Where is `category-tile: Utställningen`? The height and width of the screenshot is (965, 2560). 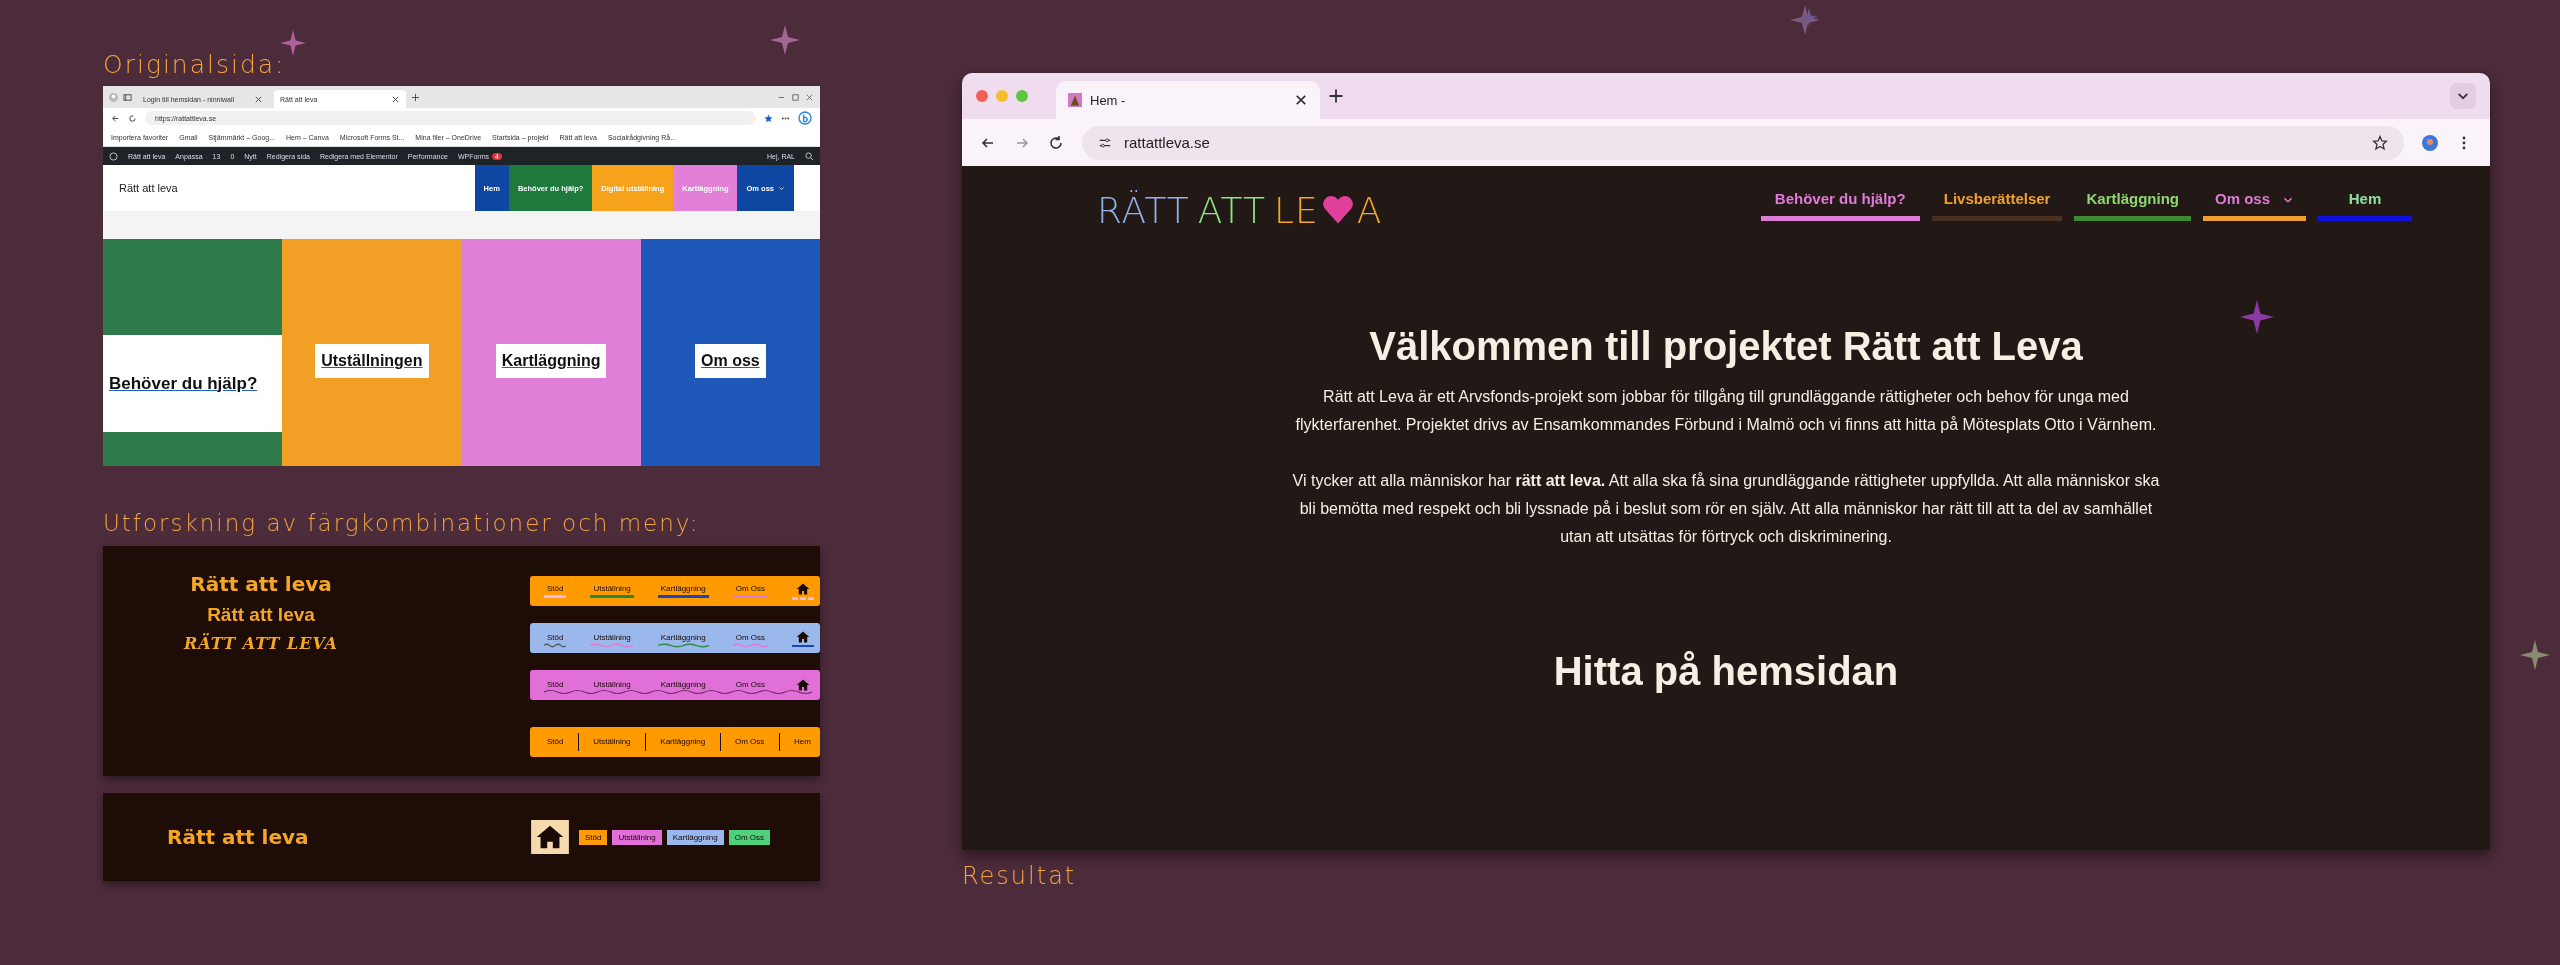 category-tile: Utställningen is located at coordinates (372, 352).